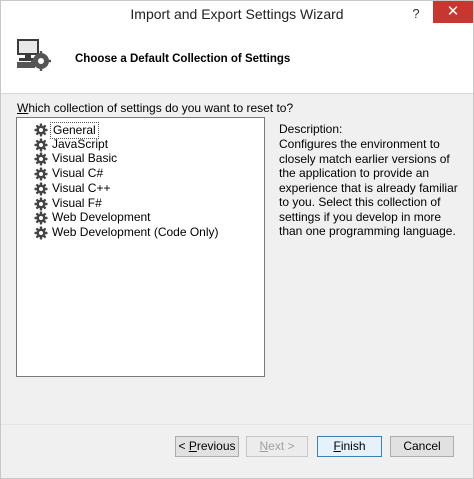 The image size is (474, 479). I want to click on close-button: ✕, so click(453, 12).